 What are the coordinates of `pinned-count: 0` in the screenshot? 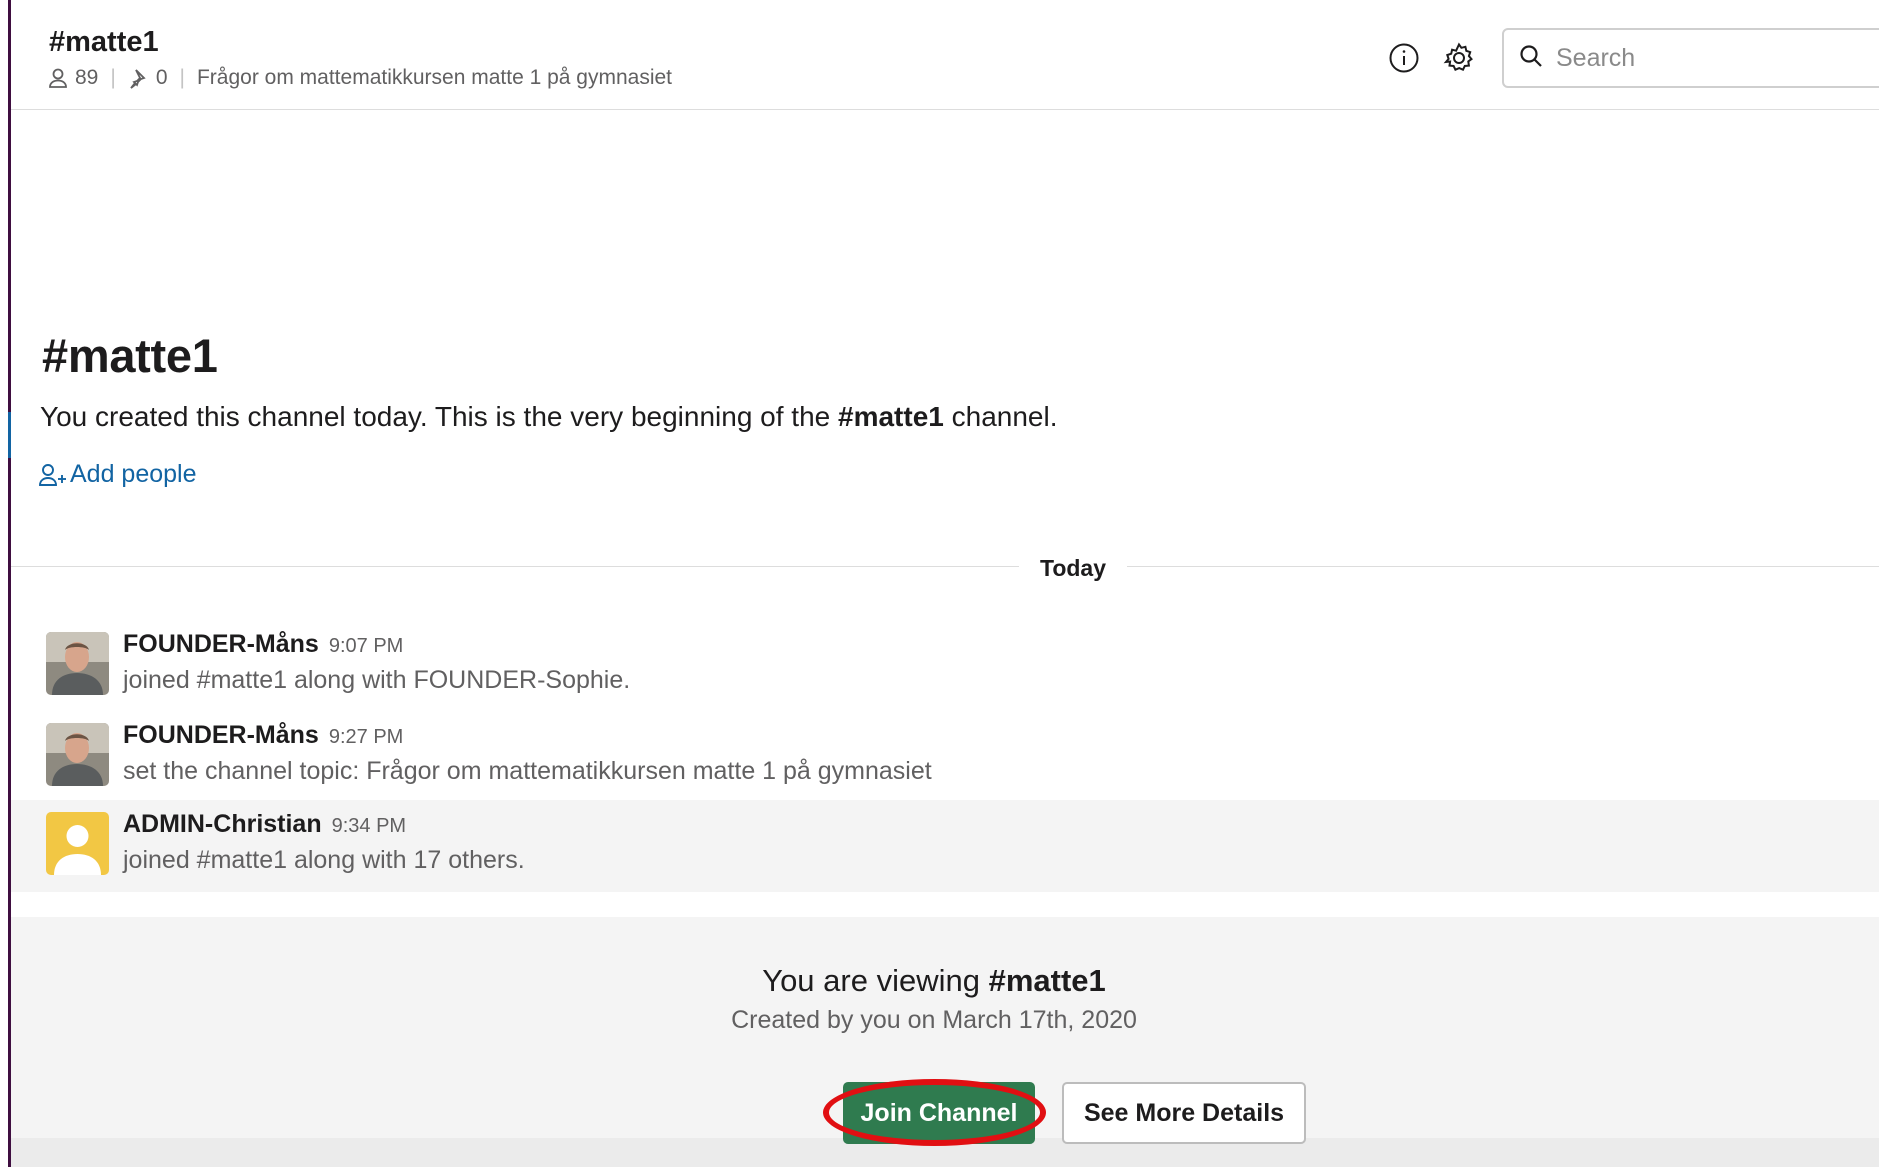 It's located at (162, 78).